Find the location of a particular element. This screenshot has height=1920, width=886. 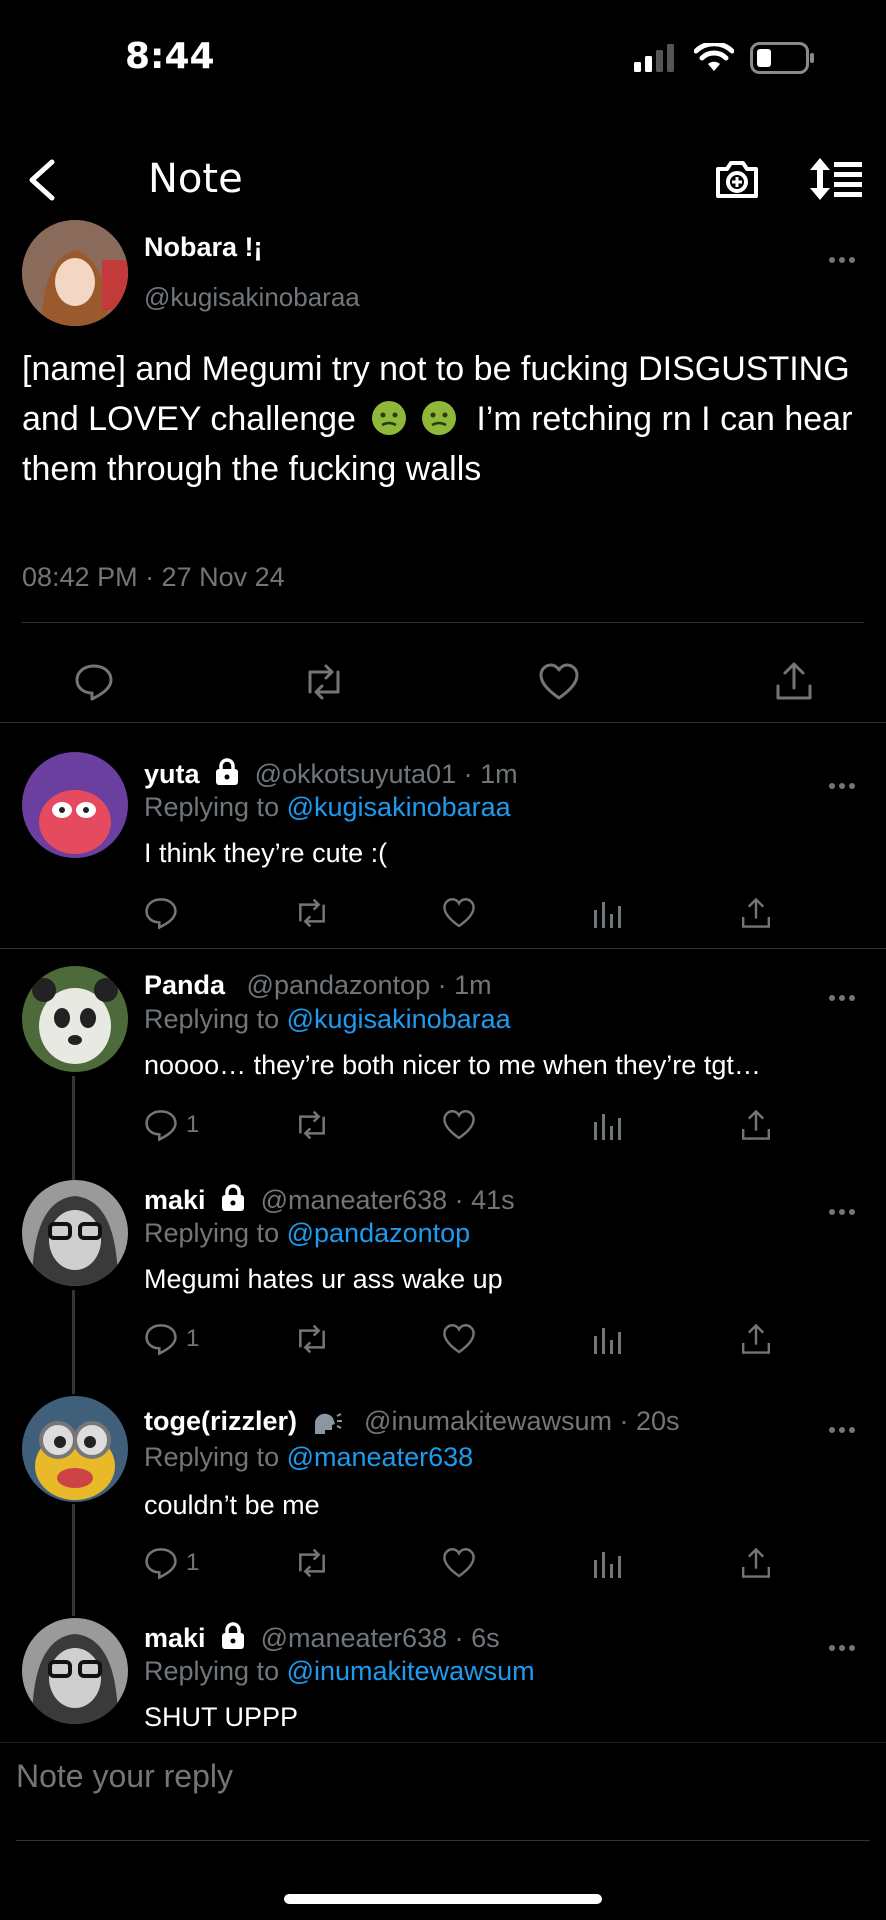

reply-header: toge(rizzler) @inumakitewawsum · 20s is located at coordinates (412, 1421).